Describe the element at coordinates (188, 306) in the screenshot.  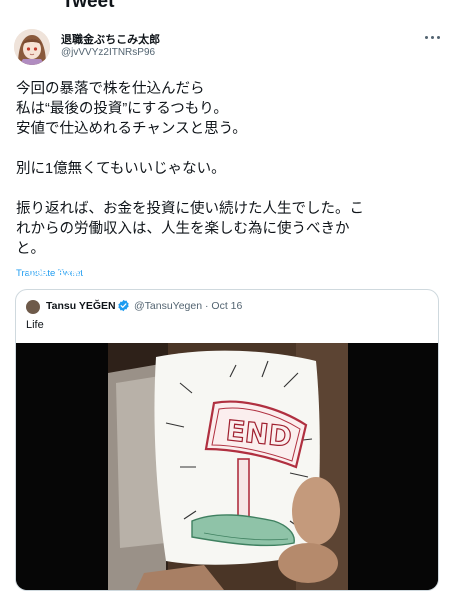
I see `quoted-author-handle-date: @TansuYegen · Oct 16` at that location.